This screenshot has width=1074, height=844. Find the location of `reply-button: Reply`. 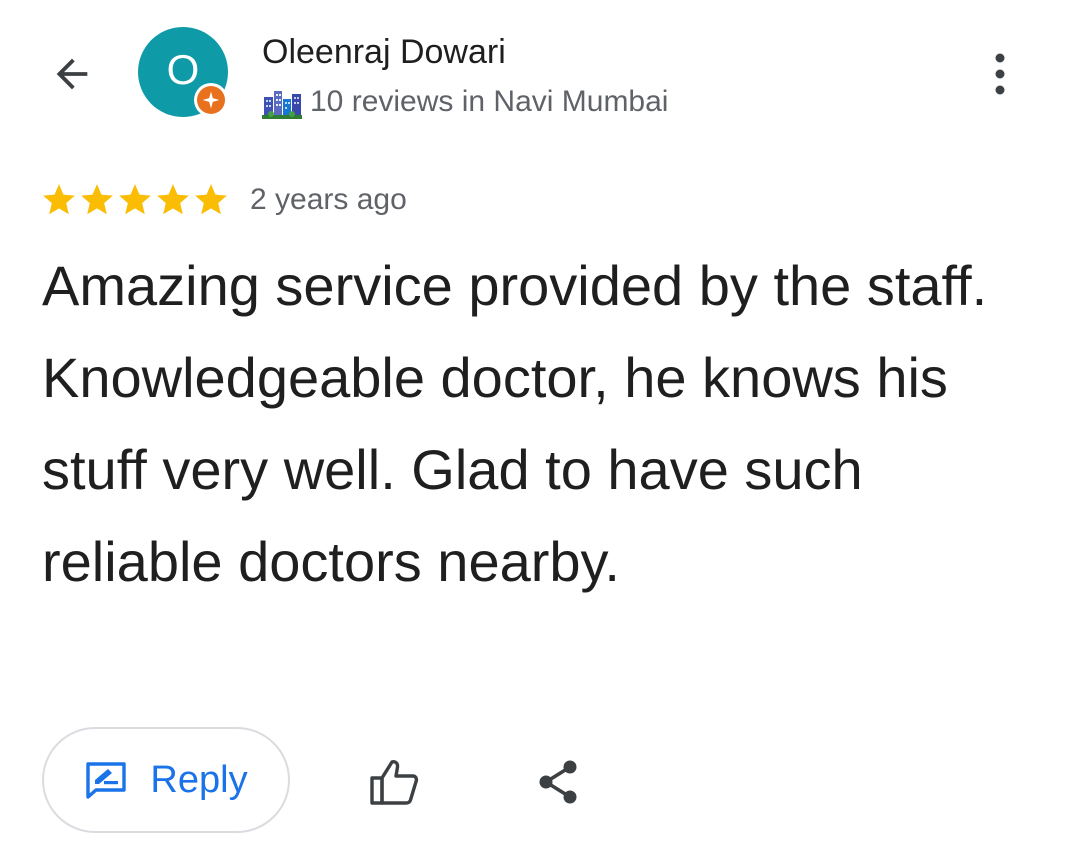

reply-button: Reply is located at coordinates (166, 780).